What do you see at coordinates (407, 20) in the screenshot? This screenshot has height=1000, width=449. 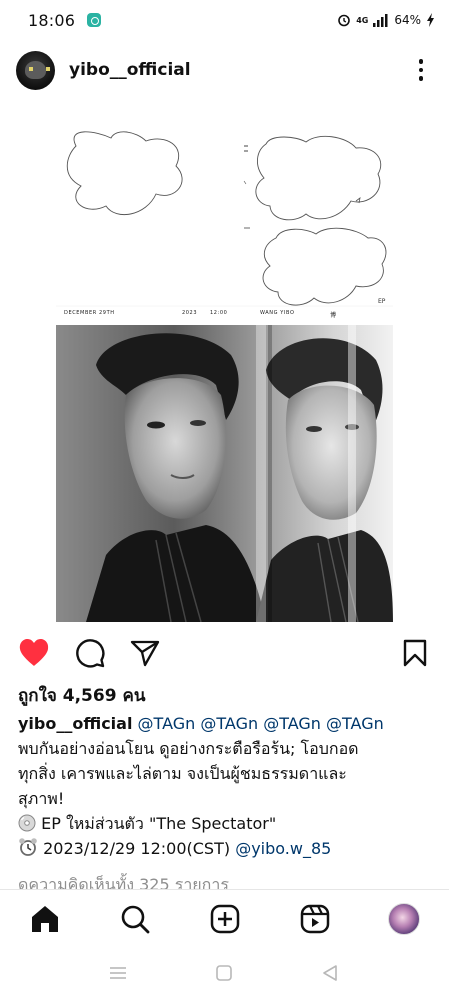 I see `battery-percent: 64%` at bounding box center [407, 20].